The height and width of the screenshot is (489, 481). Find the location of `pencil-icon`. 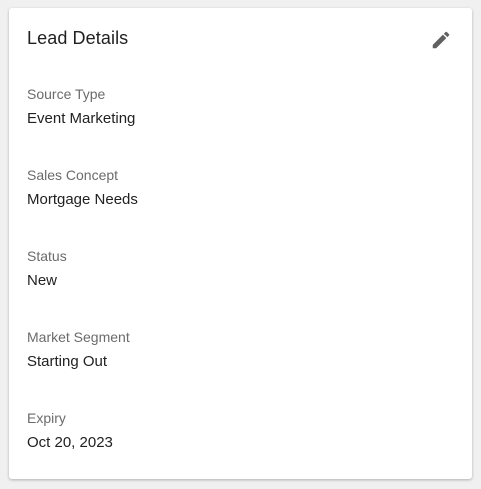

pencil-icon is located at coordinates (441, 40).